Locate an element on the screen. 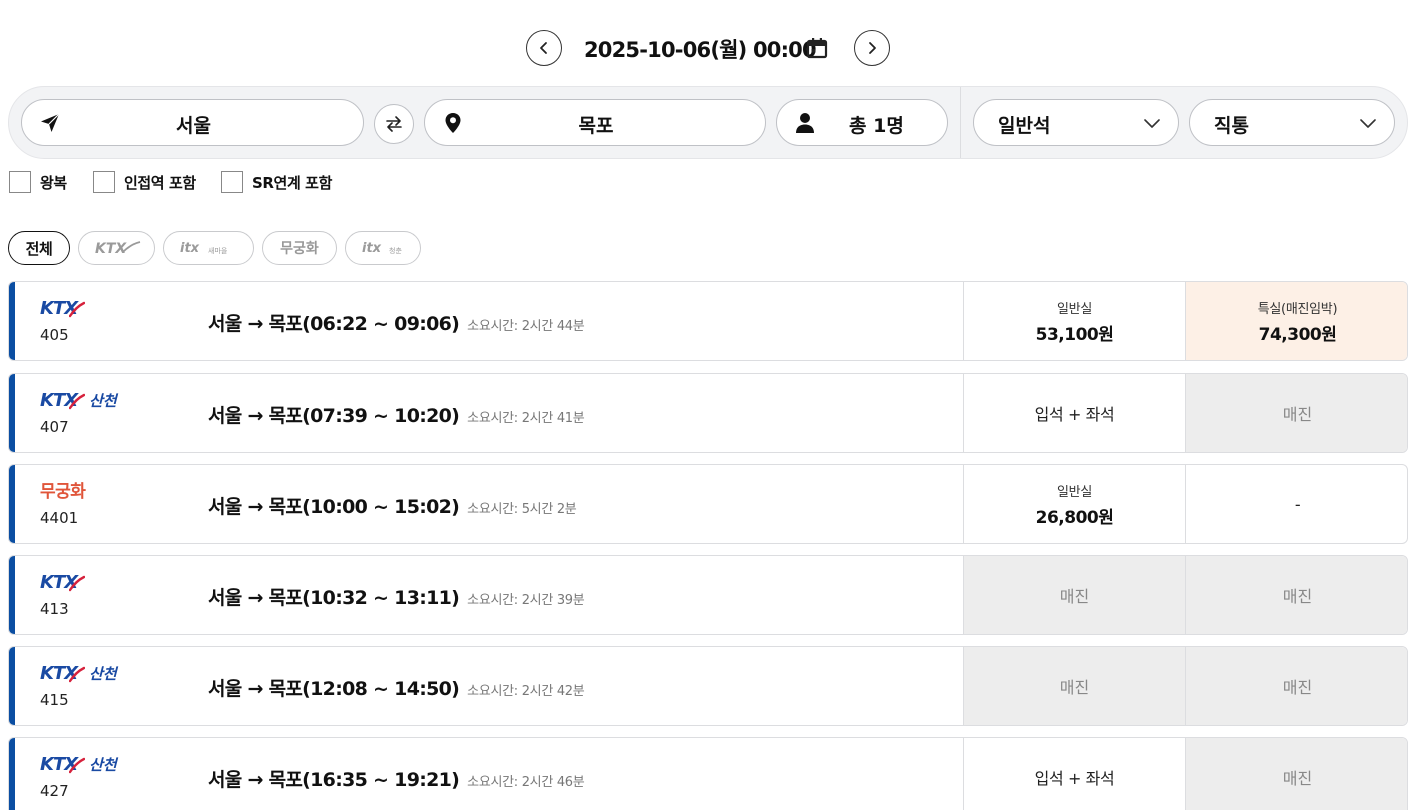 The height and width of the screenshot is (810, 1424). chevron-down-icon is located at coordinates (1152, 123).